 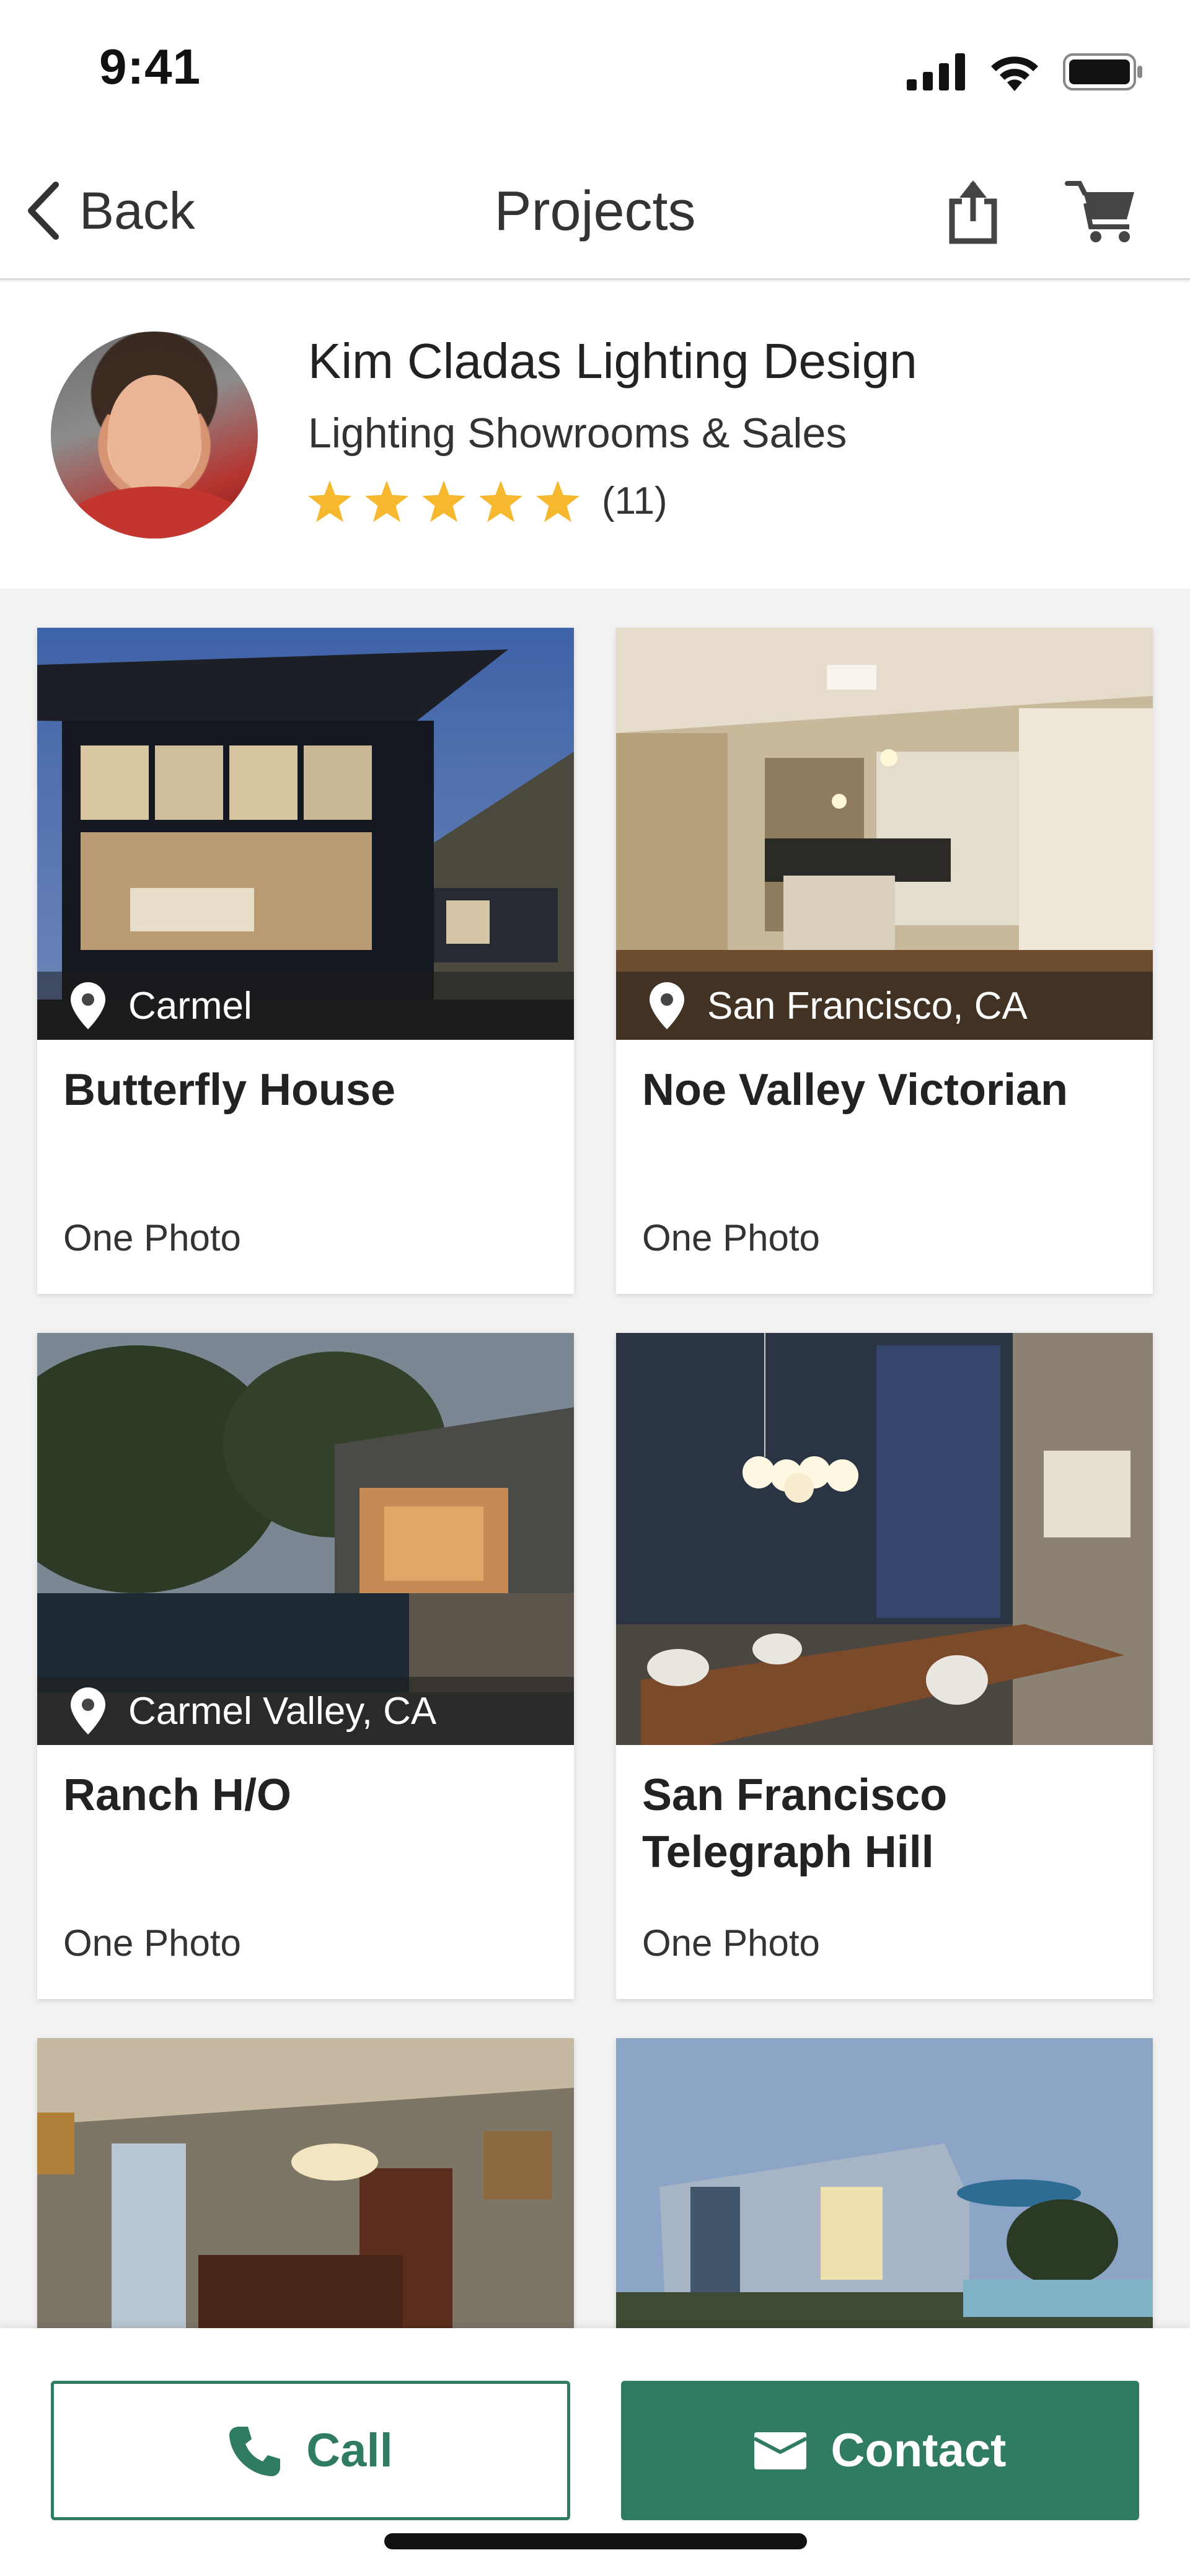 What do you see at coordinates (255, 2451) in the screenshot?
I see `phone-icon` at bounding box center [255, 2451].